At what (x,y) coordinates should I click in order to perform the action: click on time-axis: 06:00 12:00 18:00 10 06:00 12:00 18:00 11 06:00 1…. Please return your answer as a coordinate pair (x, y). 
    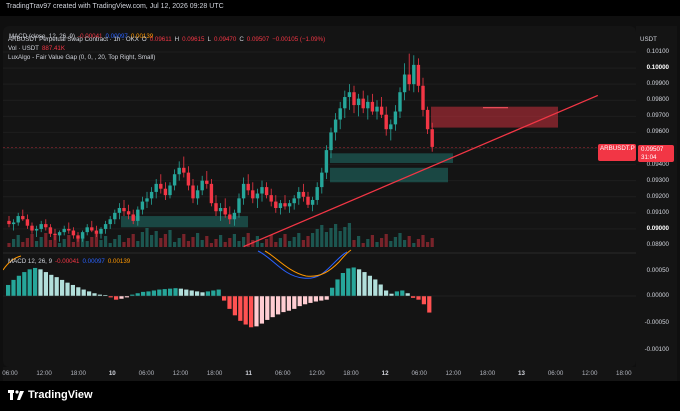
    Looking at the image, I should click on (339, 374).